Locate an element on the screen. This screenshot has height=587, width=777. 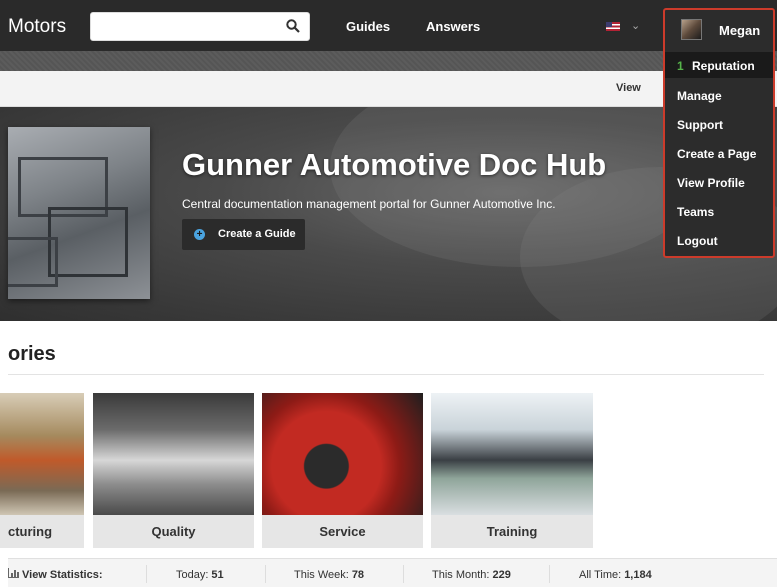
stat-today: Today: 51 is located at coordinates (200, 575).